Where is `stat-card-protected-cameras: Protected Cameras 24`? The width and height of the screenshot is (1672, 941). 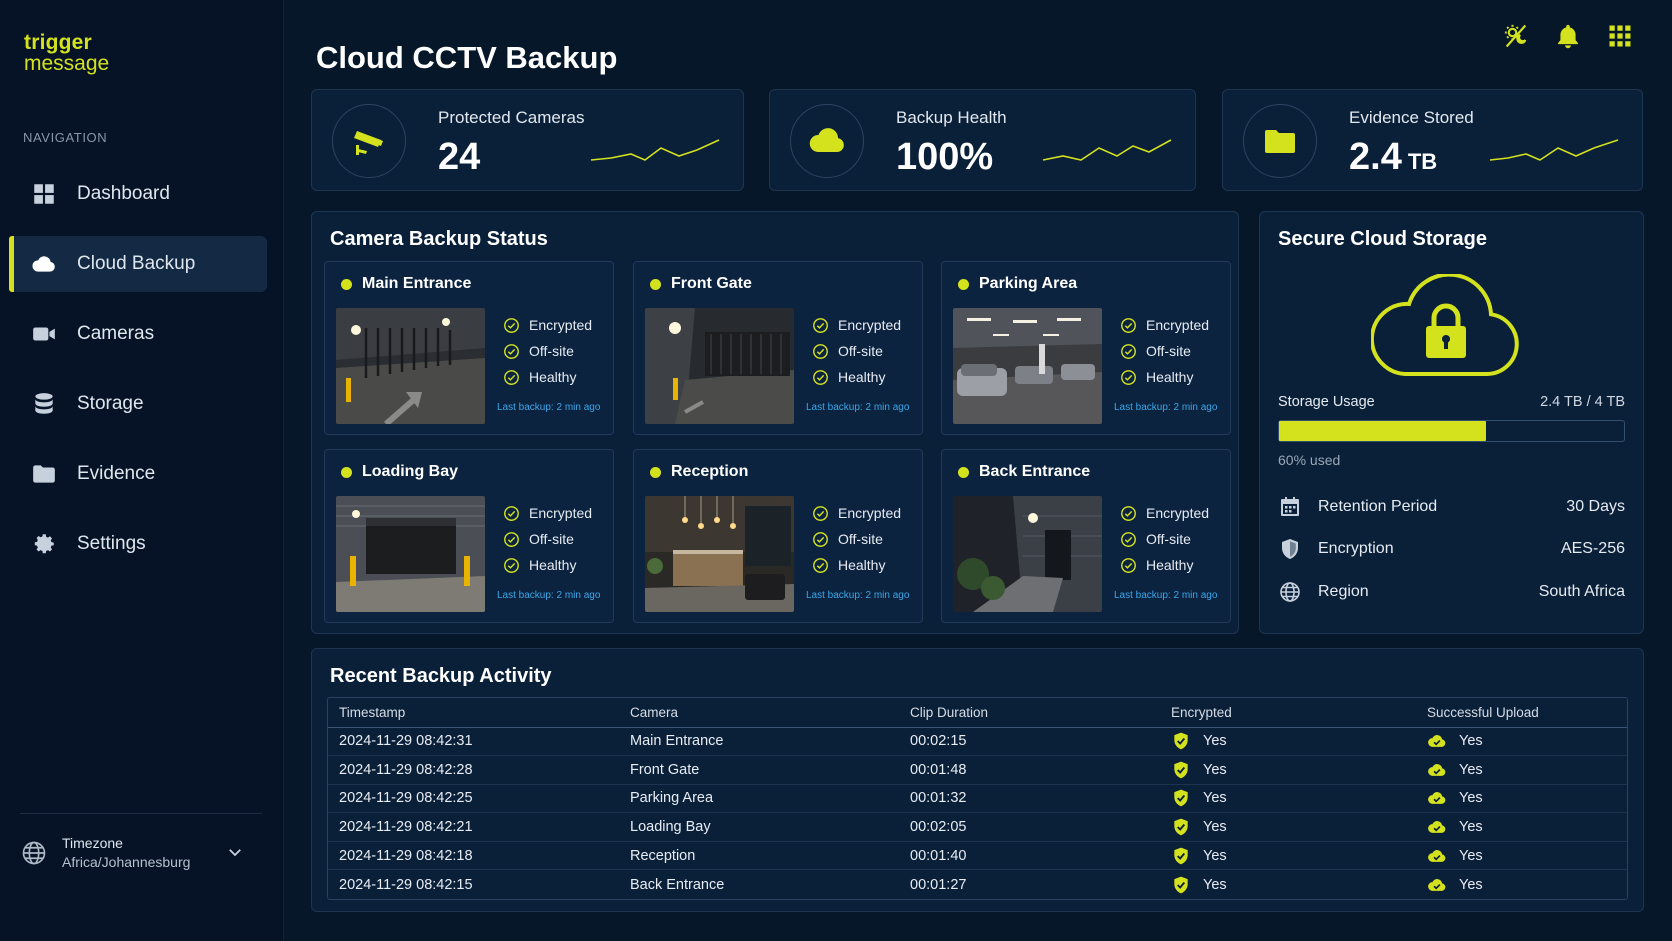
stat-card-protected-cameras: Protected Cameras 24 is located at coordinates (527, 140).